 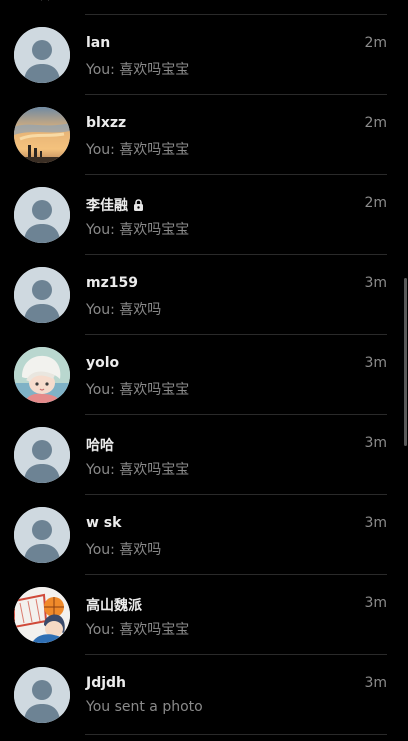 I want to click on conversation-name: Jdjdh, so click(x=106, y=683).